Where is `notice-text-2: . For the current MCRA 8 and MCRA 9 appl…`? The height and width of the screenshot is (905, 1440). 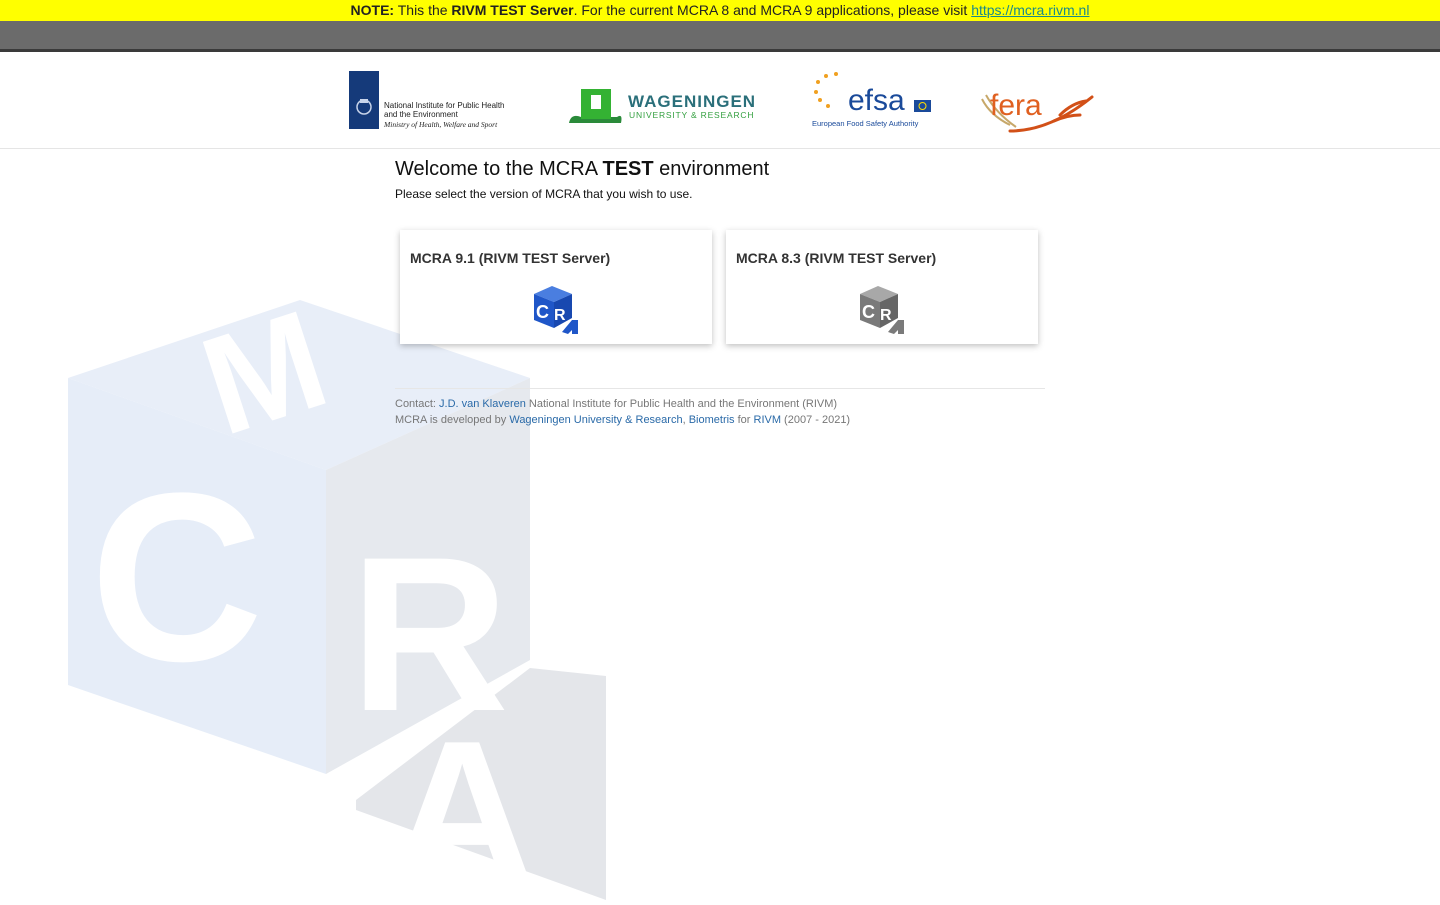 notice-text-2: . For the current MCRA 8 and MCRA 9 appl… is located at coordinates (772, 10).